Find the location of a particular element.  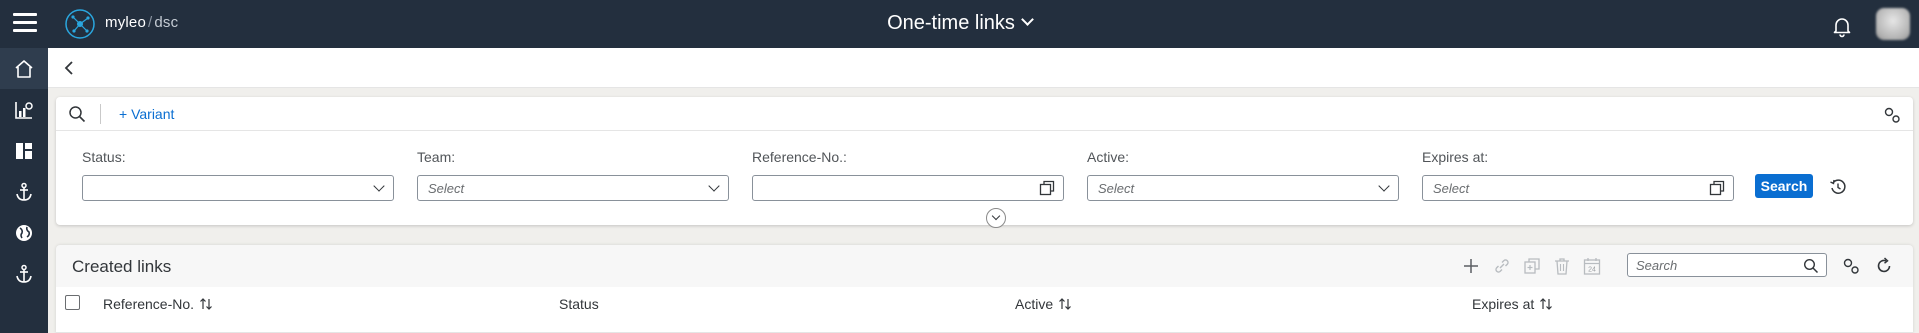

column-expires-at: Expires at is located at coordinates (1512, 304).